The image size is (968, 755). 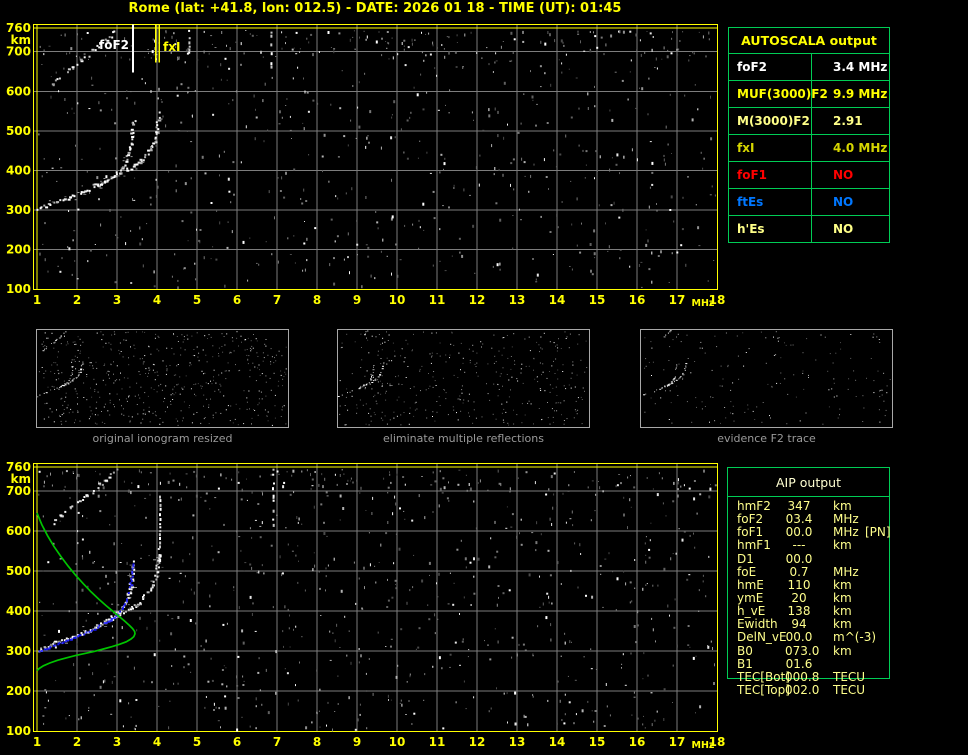 I want to click on aip-row-value: 000.8, so click(x=802, y=676).